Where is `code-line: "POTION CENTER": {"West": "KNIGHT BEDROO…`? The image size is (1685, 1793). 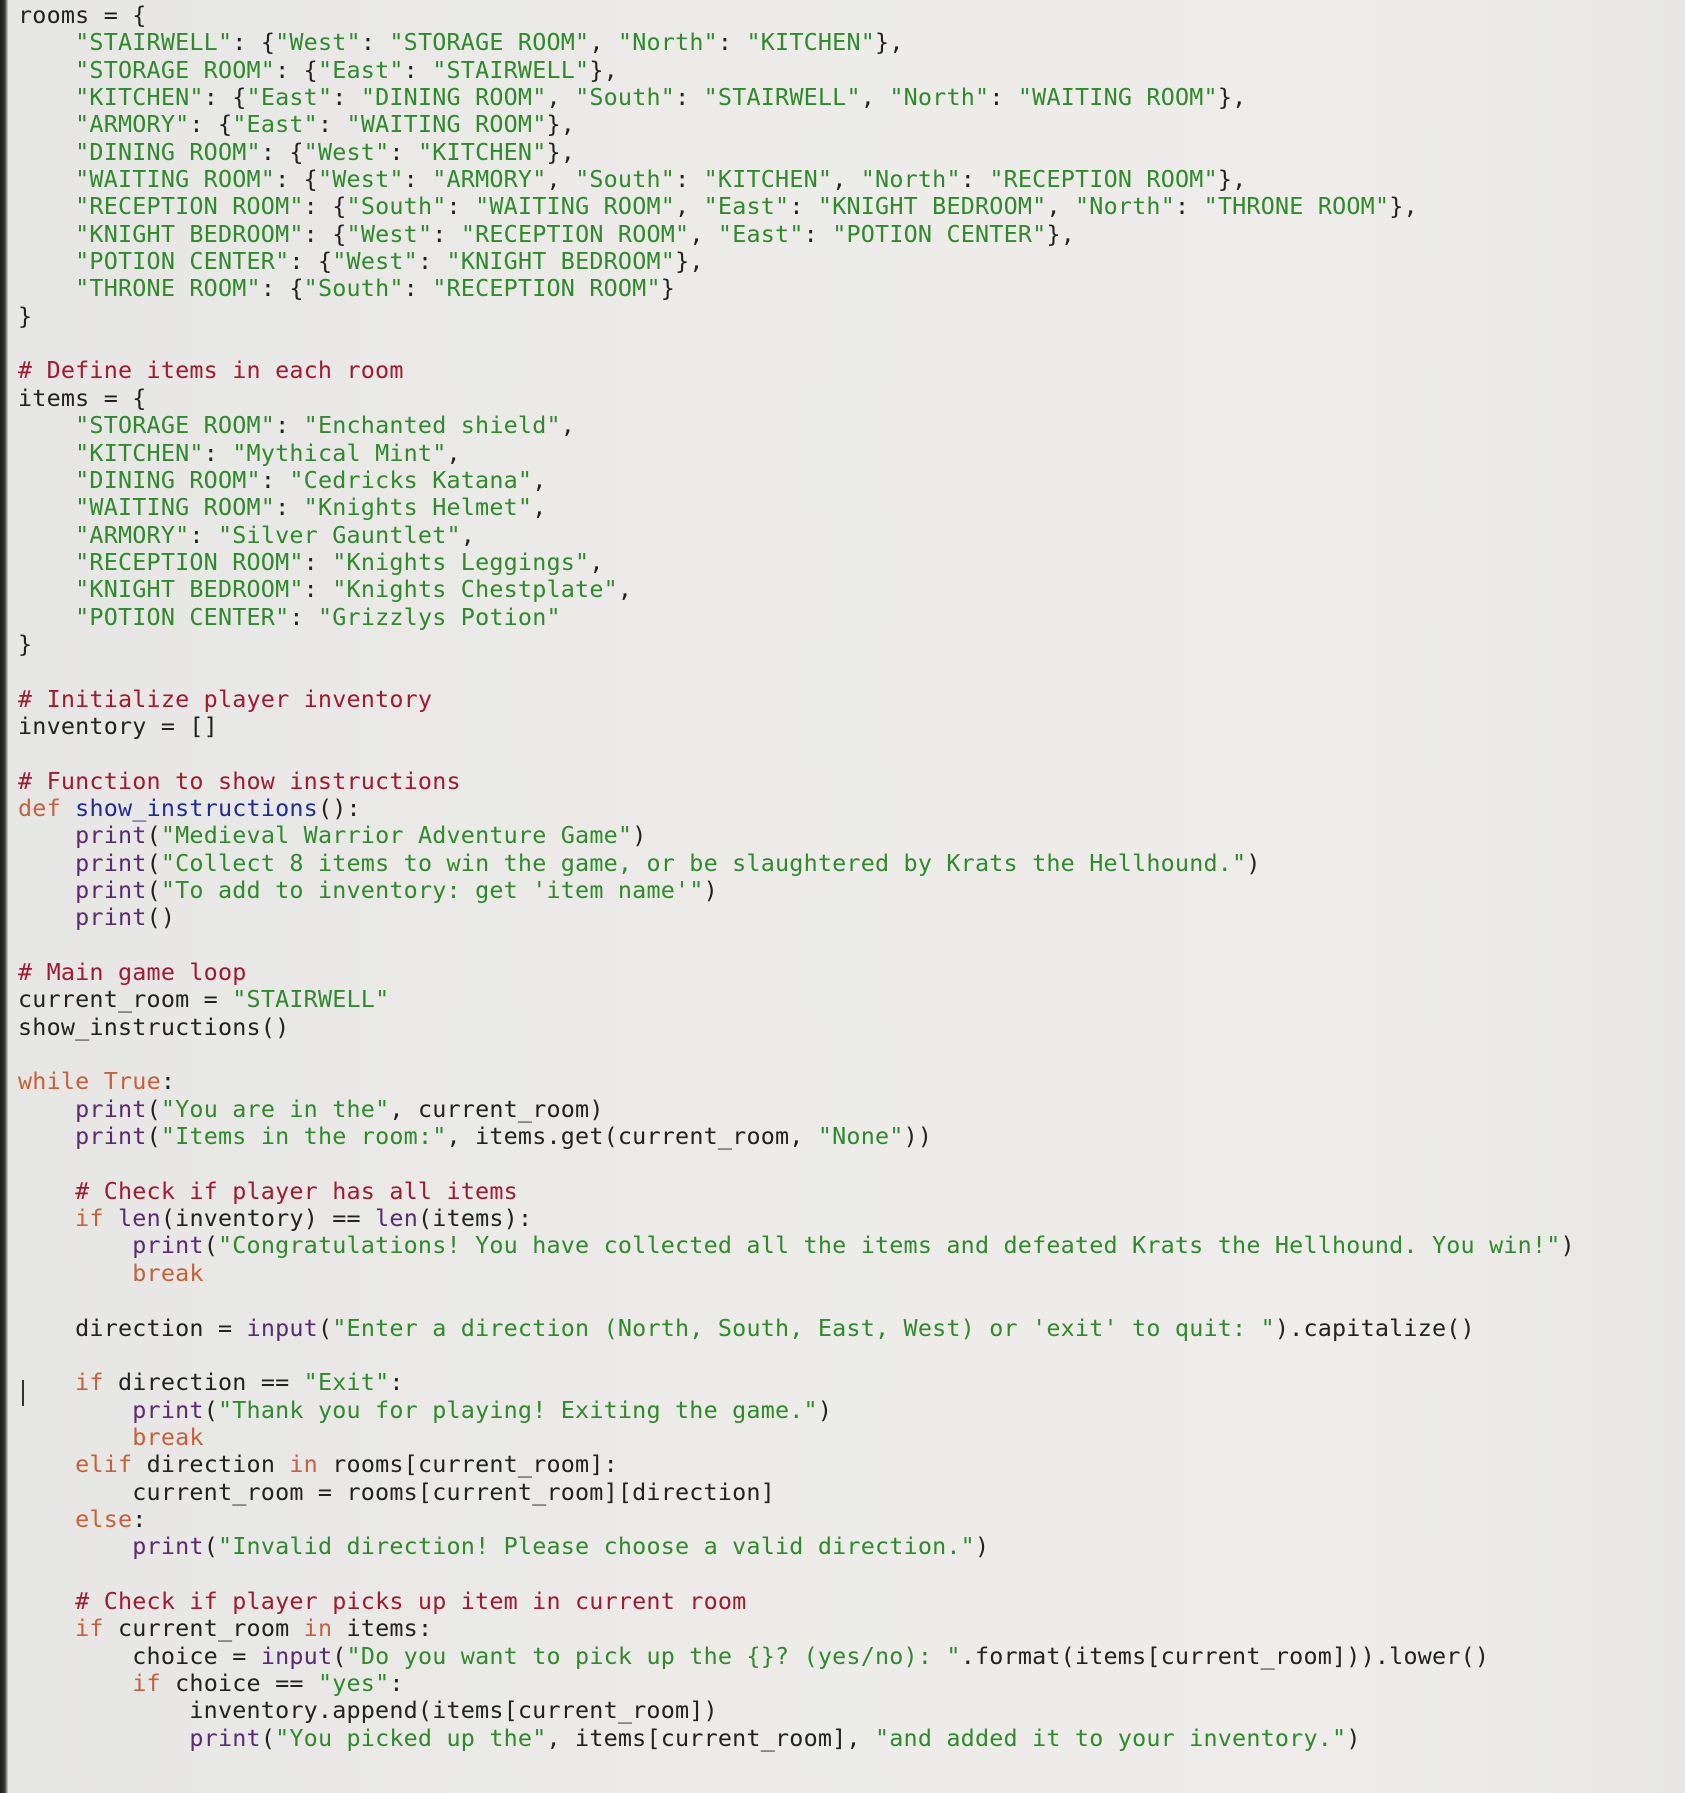
code-line: "POTION CENTER": {"West": "KNIGHT BEDROO… is located at coordinates (796, 261).